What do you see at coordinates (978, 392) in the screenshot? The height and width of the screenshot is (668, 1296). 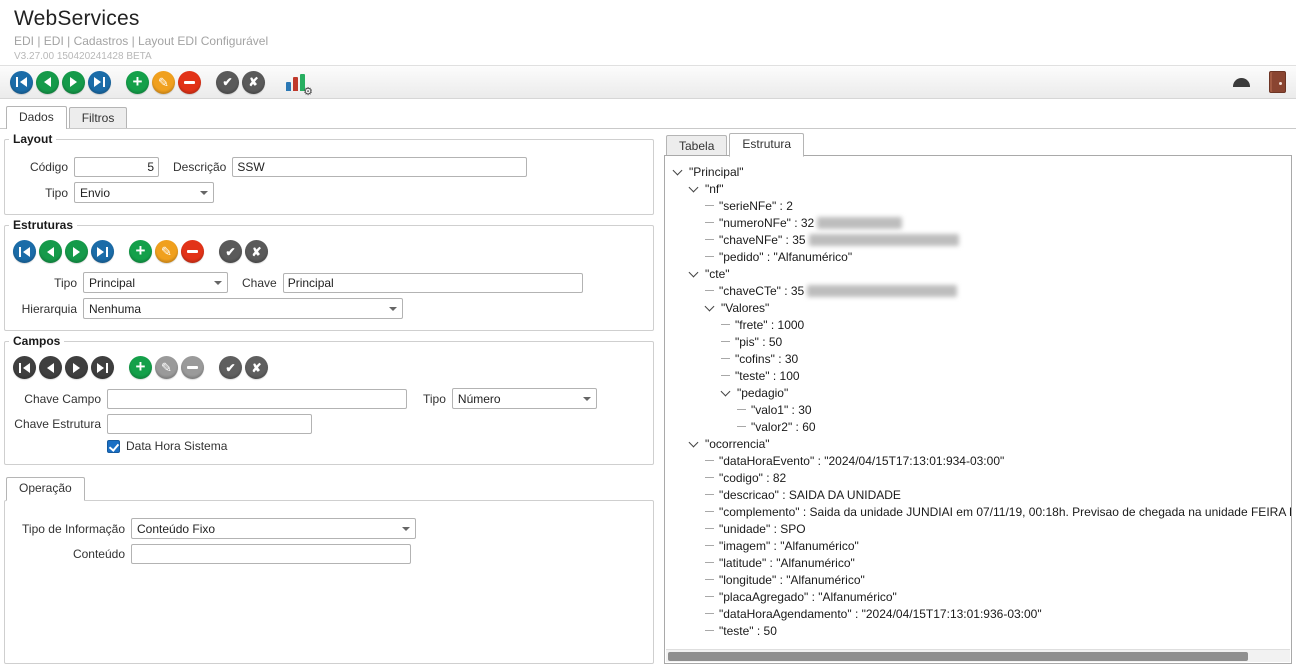 I see `tree-node: "pedagio"` at bounding box center [978, 392].